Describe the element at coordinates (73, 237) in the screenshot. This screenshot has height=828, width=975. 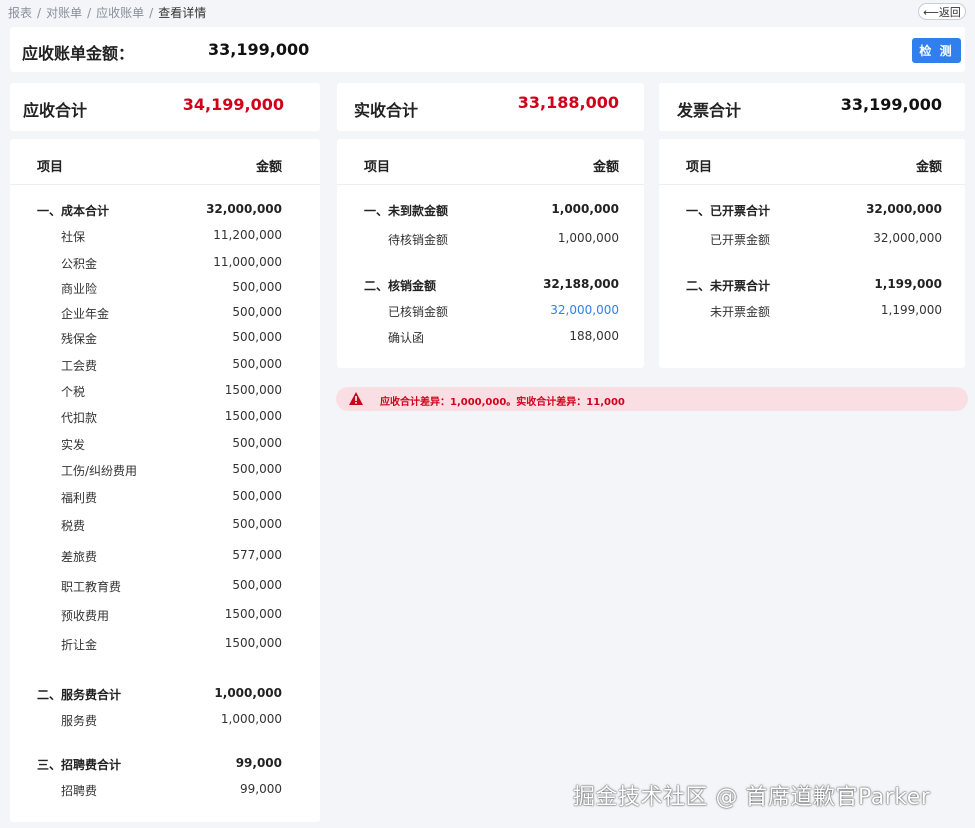
I see `row-label: 社保` at that location.